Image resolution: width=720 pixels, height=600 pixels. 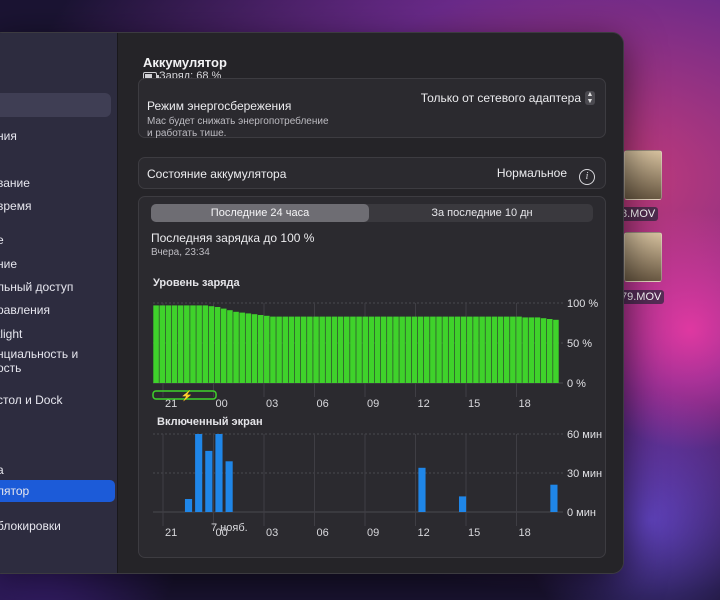 I want to click on sidebar-item: нциальность и, so click(x=39, y=354).